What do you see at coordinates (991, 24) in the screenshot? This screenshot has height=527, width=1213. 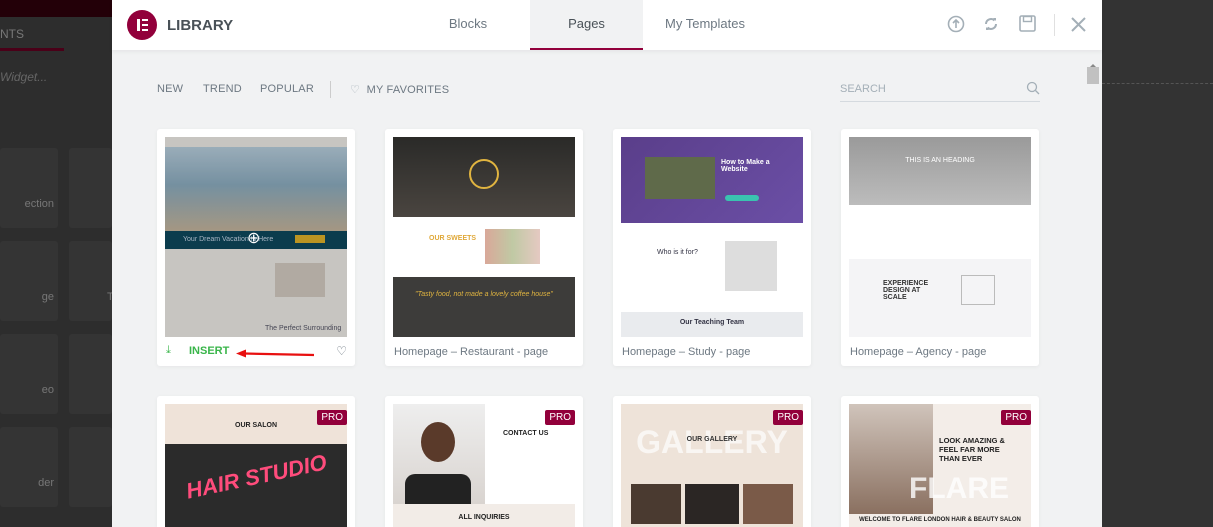 I see `sync-icon` at bounding box center [991, 24].